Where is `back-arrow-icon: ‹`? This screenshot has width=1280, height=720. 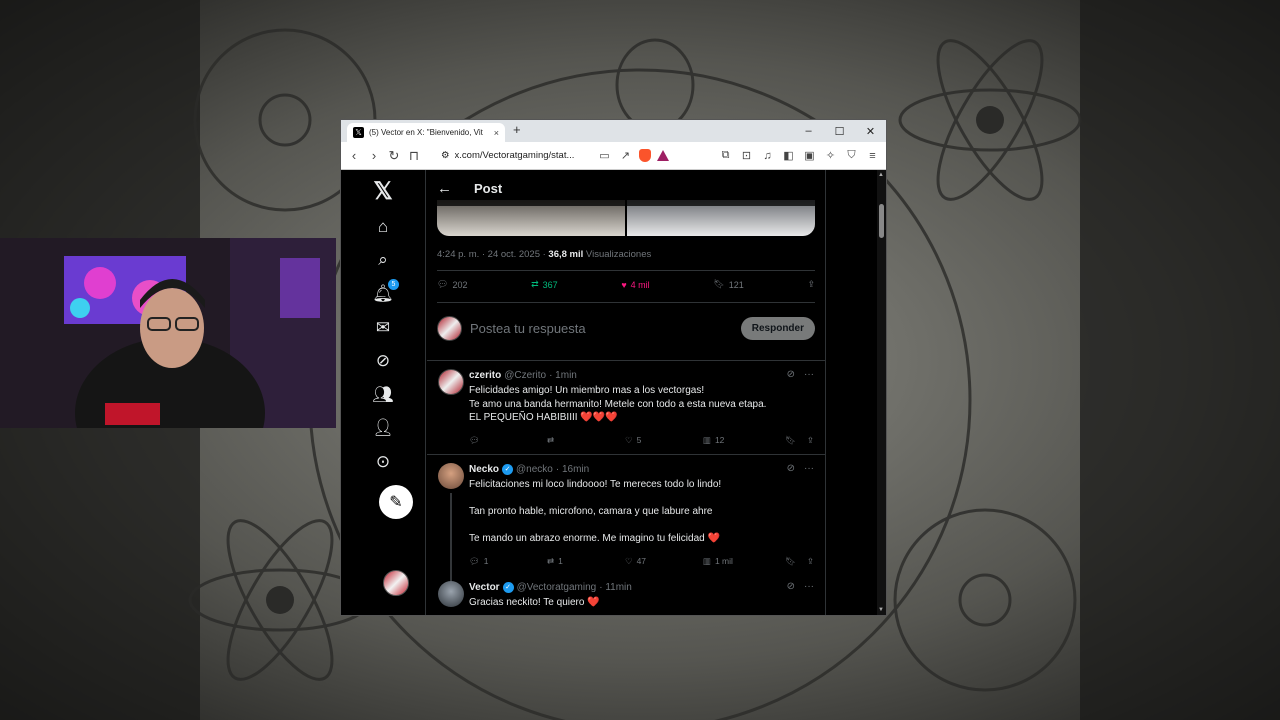 back-arrow-icon: ‹ is located at coordinates (354, 155).